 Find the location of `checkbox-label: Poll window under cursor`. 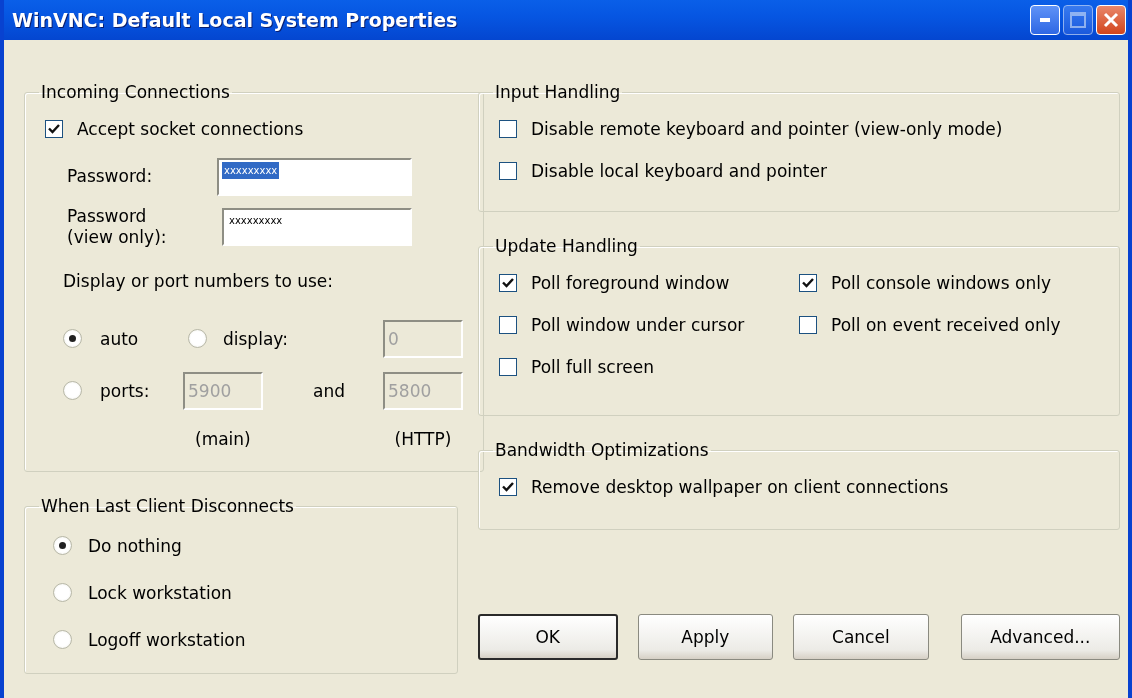

checkbox-label: Poll window under cursor is located at coordinates (638, 325).